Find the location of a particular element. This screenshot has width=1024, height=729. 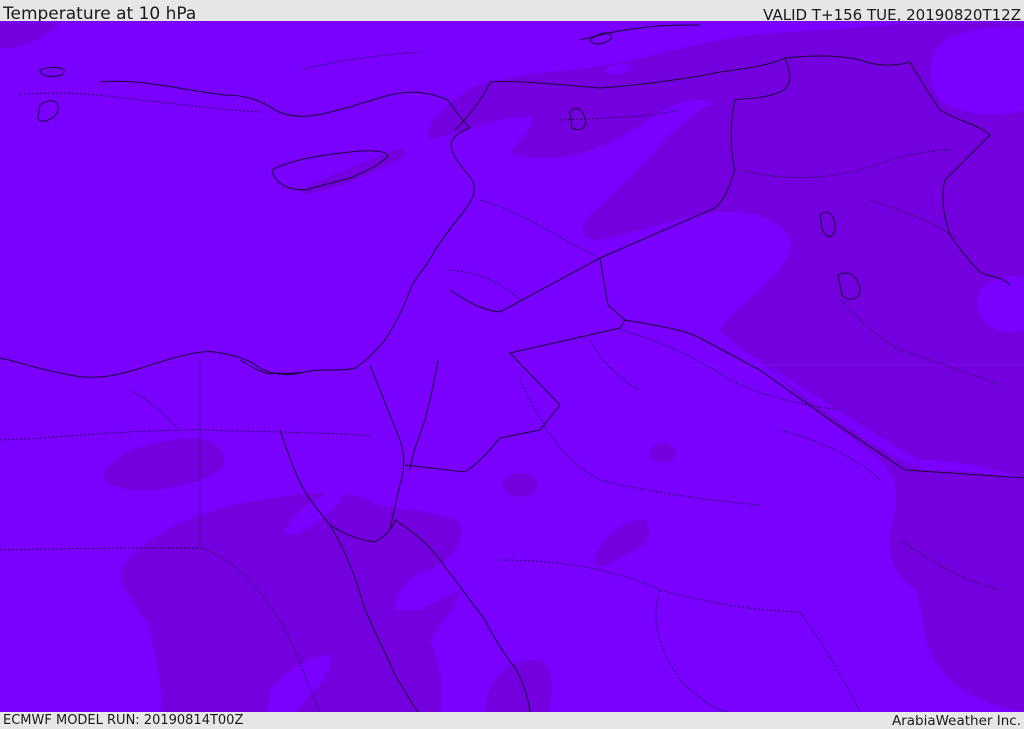

model-run-label: ECMWF MODEL RUN: 20190814T00Z is located at coordinates (123, 720).